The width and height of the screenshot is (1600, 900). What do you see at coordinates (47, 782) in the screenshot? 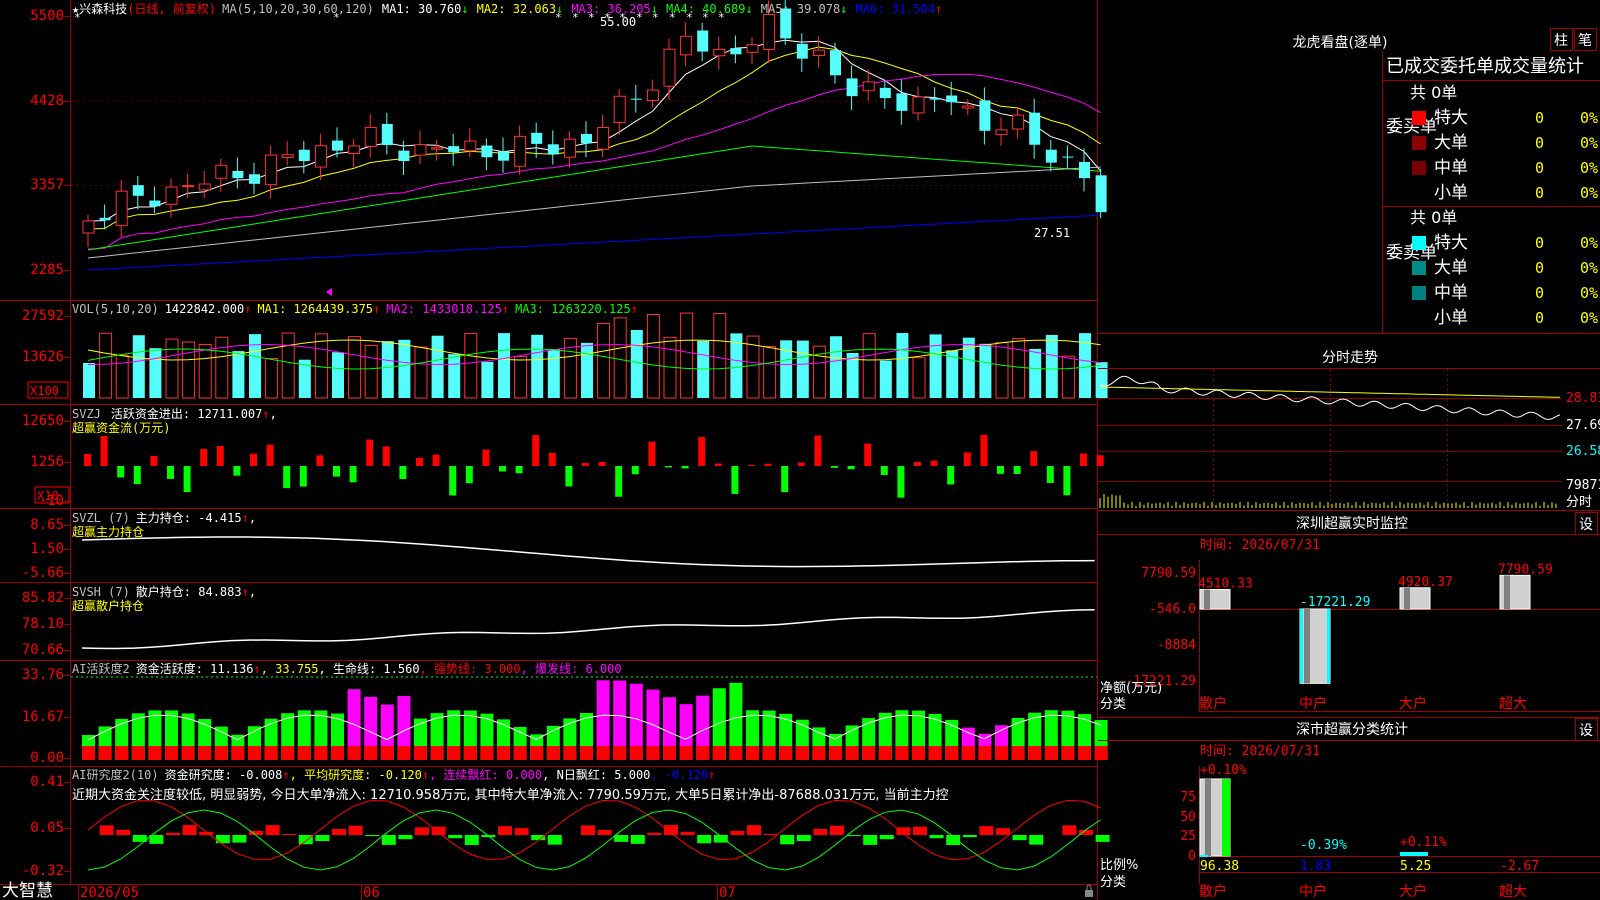
I see `ai2-yaxis-tick-0: 0.41` at bounding box center [47, 782].